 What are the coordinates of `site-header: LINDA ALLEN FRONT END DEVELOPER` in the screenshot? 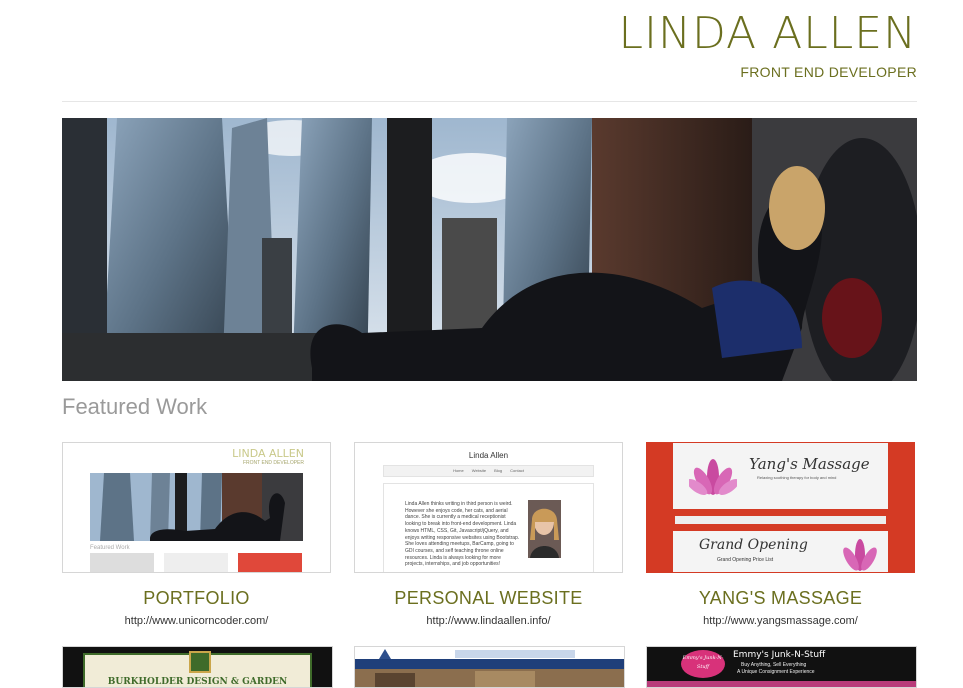 It's located at (489, 51).